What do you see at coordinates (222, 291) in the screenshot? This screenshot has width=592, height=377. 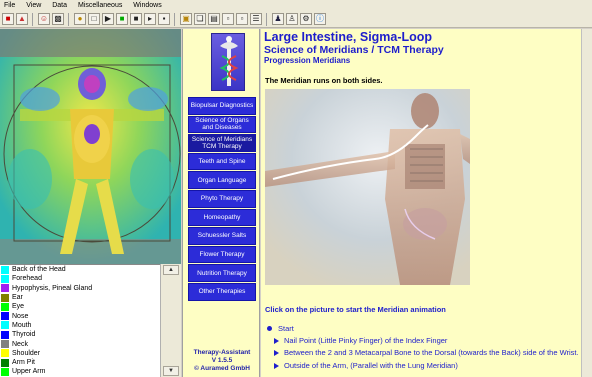 I see `nav-button: Other Therapies` at bounding box center [222, 291].